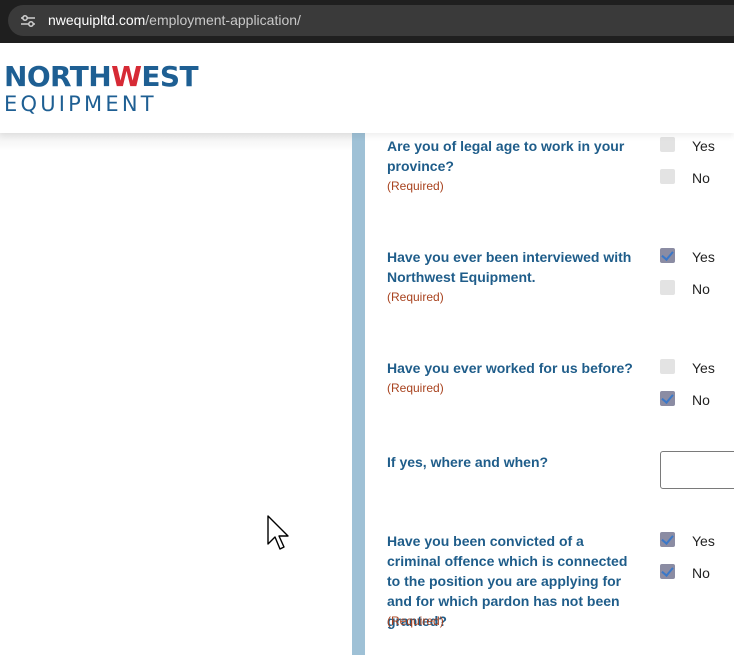  Describe the element at coordinates (97, 20) in the screenshot. I see `url-domain: nwequipltd.com` at that location.